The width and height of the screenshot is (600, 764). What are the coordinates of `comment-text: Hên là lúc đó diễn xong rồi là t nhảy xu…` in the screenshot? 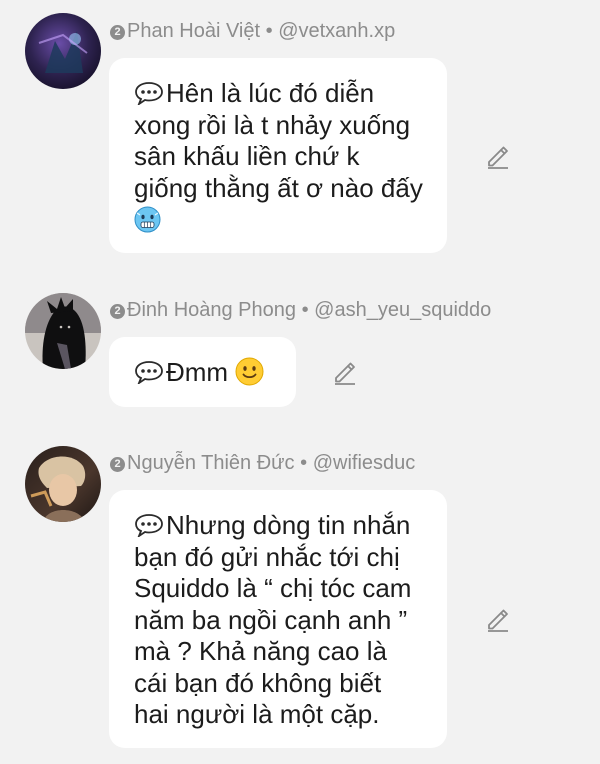 It's located at (278, 140).